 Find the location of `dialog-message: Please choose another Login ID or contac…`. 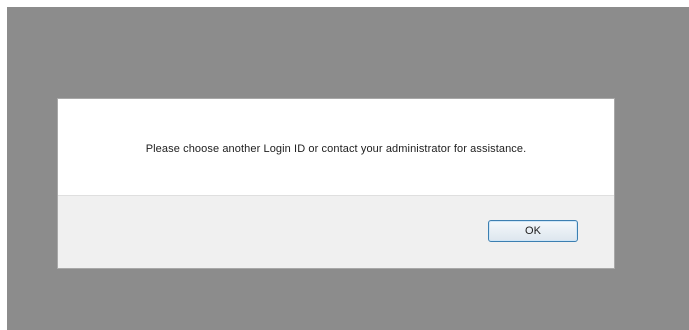

dialog-message: Please choose another Login ID or contac… is located at coordinates (336, 149).